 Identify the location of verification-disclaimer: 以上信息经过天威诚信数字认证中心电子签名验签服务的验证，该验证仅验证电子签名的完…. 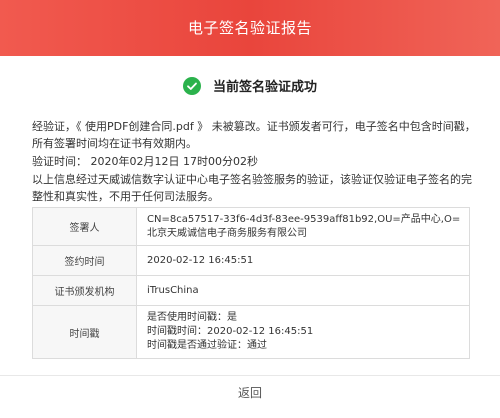
(252, 188).